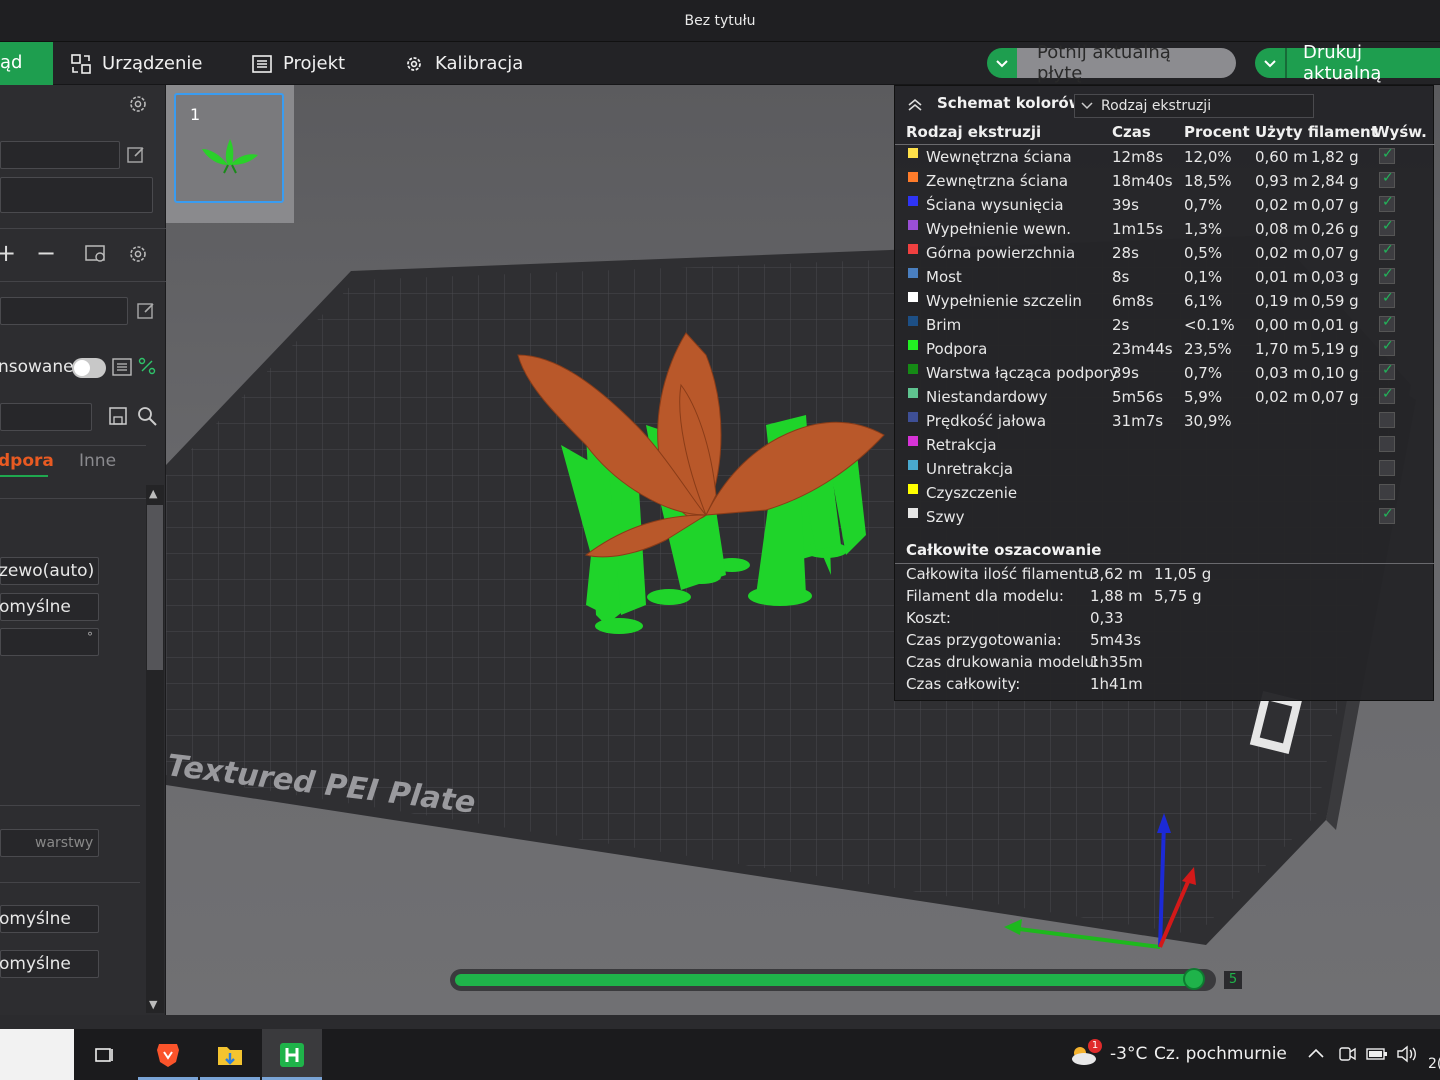 The image size is (1440, 1080). What do you see at coordinates (720, 1054) in the screenshot?
I see `taskbar: 1 -3°C Cz. pochmurnie 2(` at bounding box center [720, 1054].